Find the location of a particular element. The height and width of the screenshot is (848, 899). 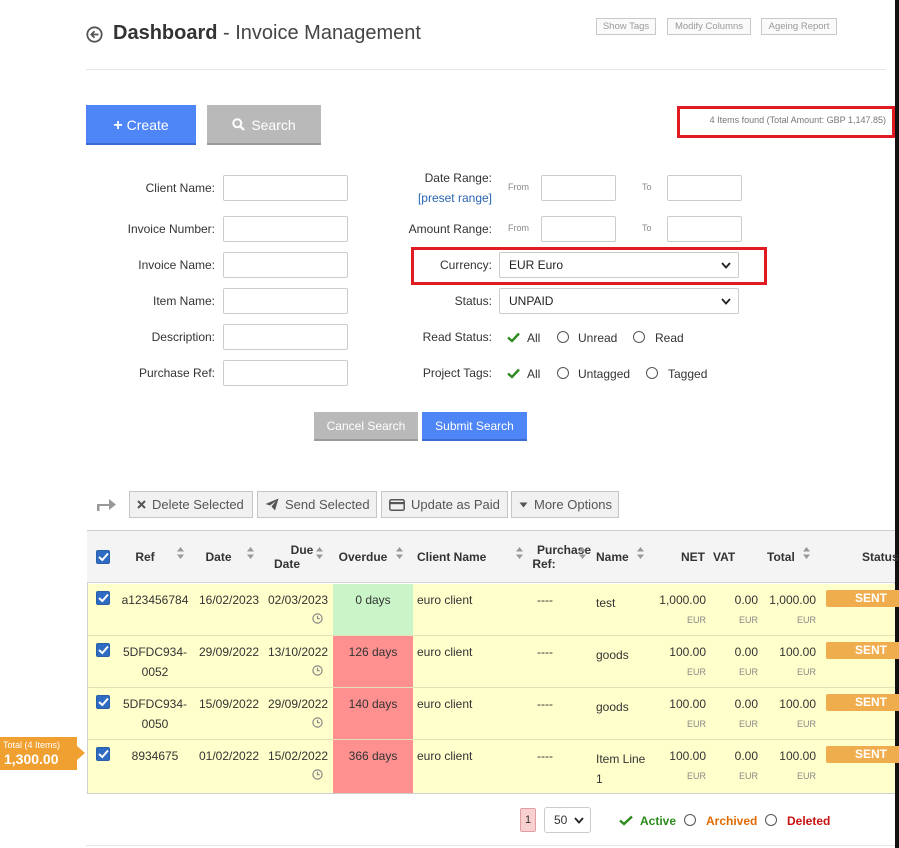

invoice-ref-link-line2: 0052 is located at coordinates (155, 672).